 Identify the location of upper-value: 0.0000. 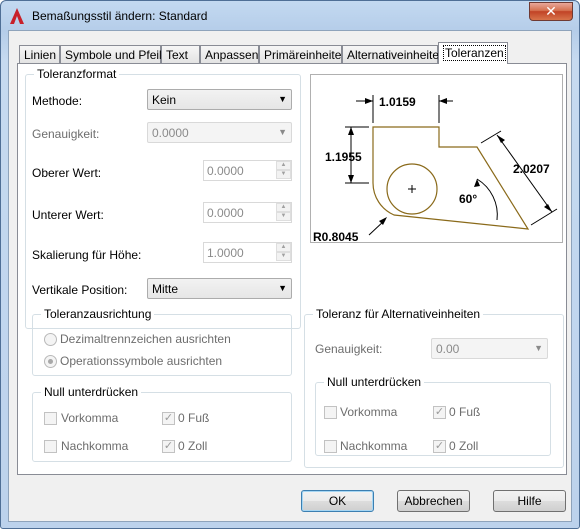
(225, 171).